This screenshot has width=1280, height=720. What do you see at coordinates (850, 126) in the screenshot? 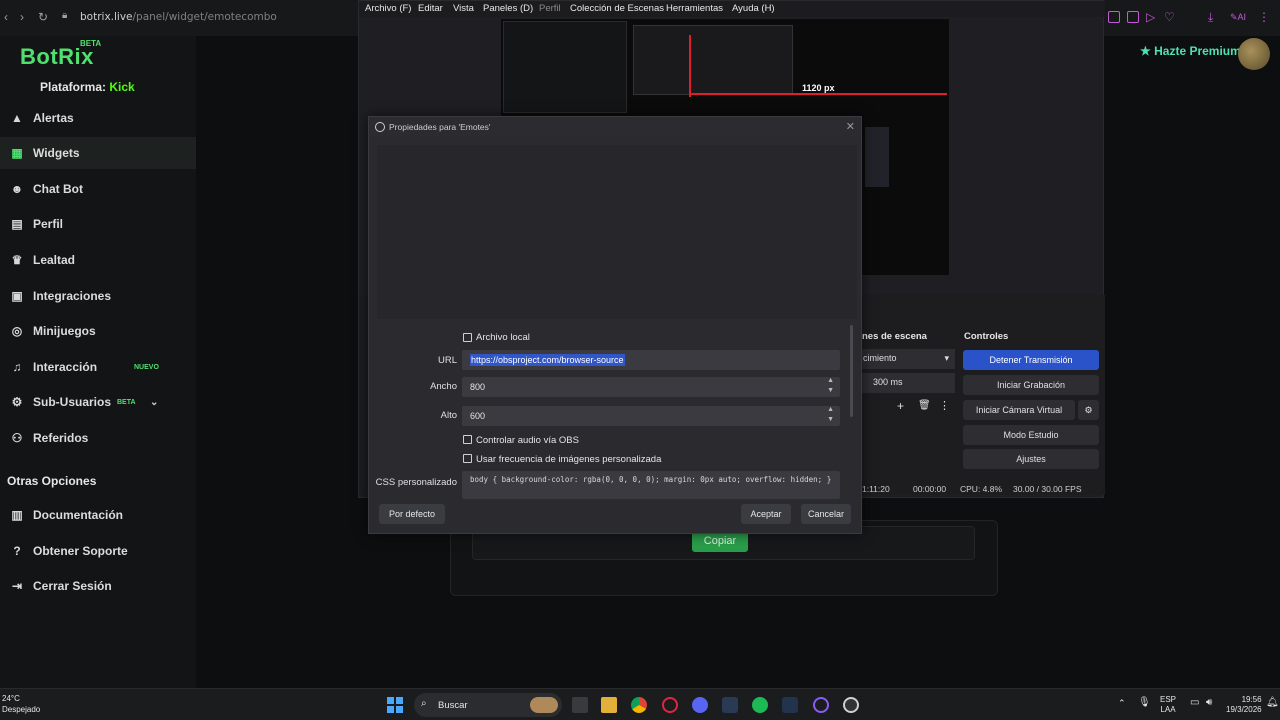
I see `close-icon: ✕` at bounding box center [850, 126].